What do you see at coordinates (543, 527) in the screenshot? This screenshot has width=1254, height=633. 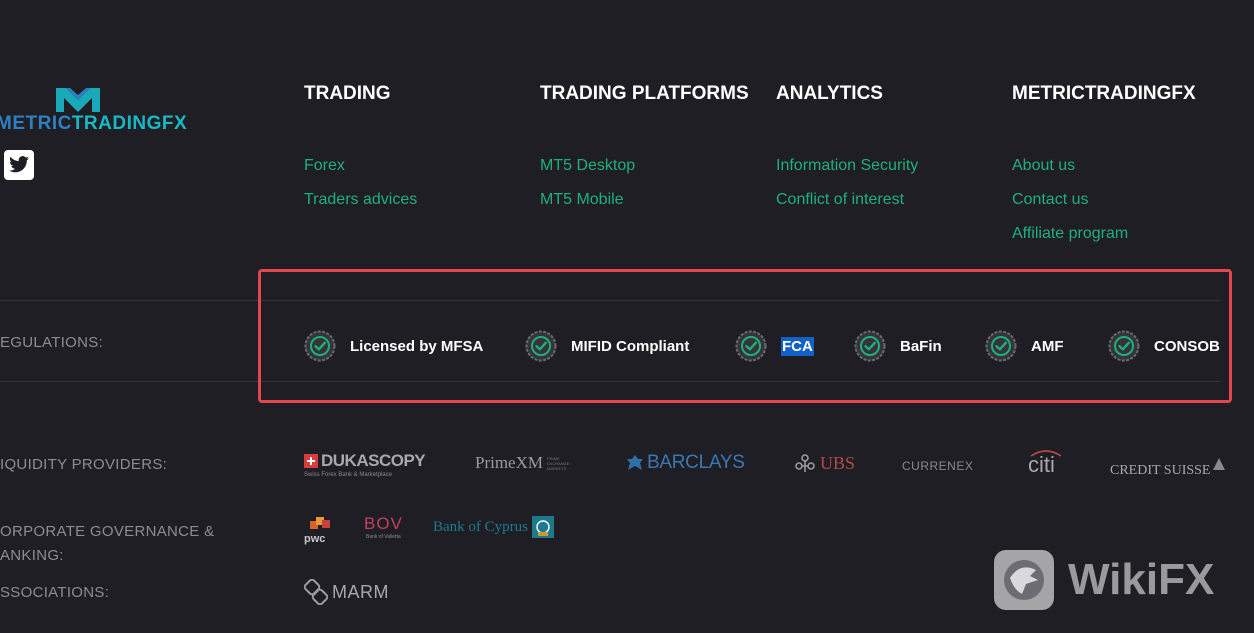 I see `cyprus-emblem-icon` at bounding box center [543, 527].